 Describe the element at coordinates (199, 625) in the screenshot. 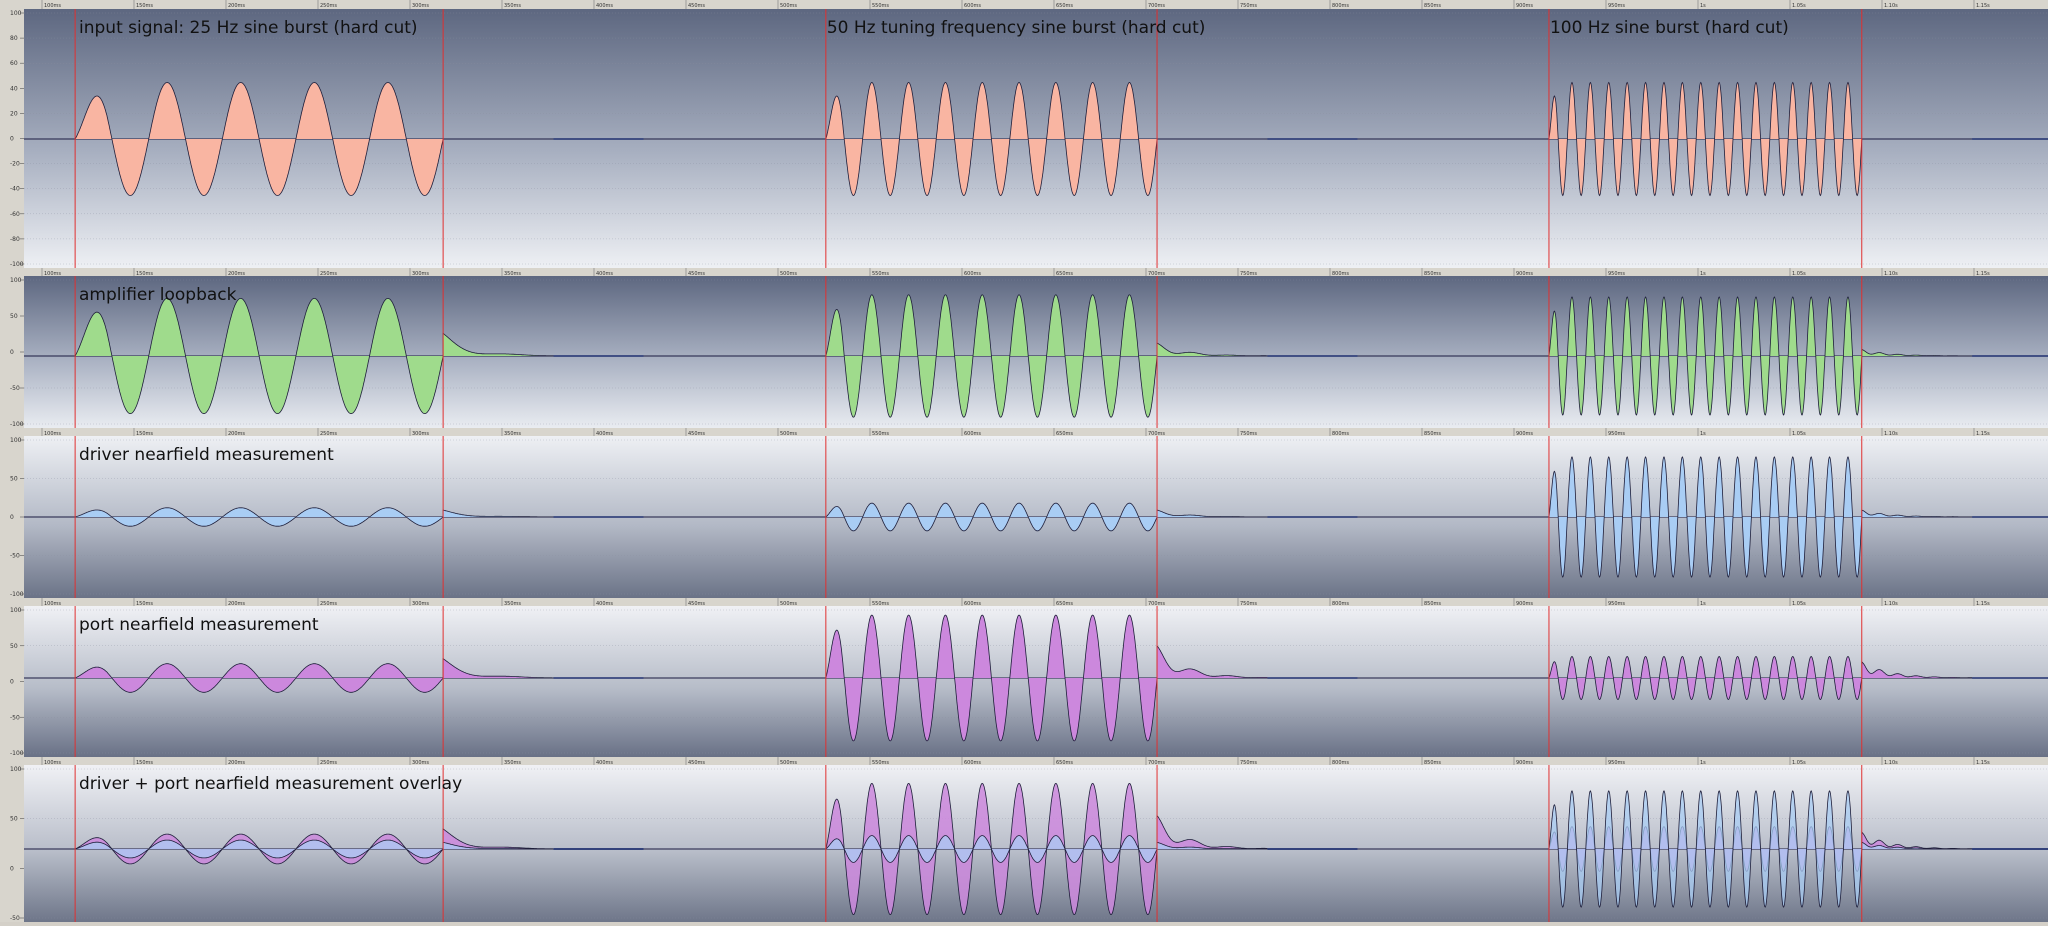

I see `track-title: port nearfield measurement` at that location.